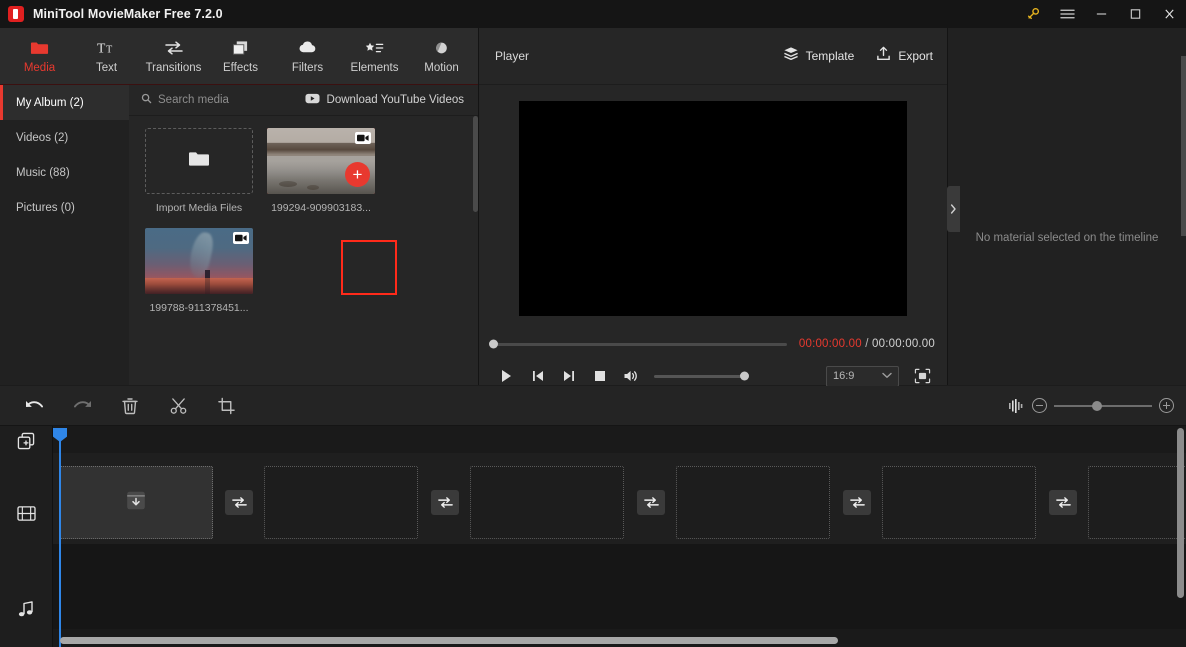  Describe the element at coordinates (240, 68) in the screenshot. I see `tab-effects-label: Effects` at that location.